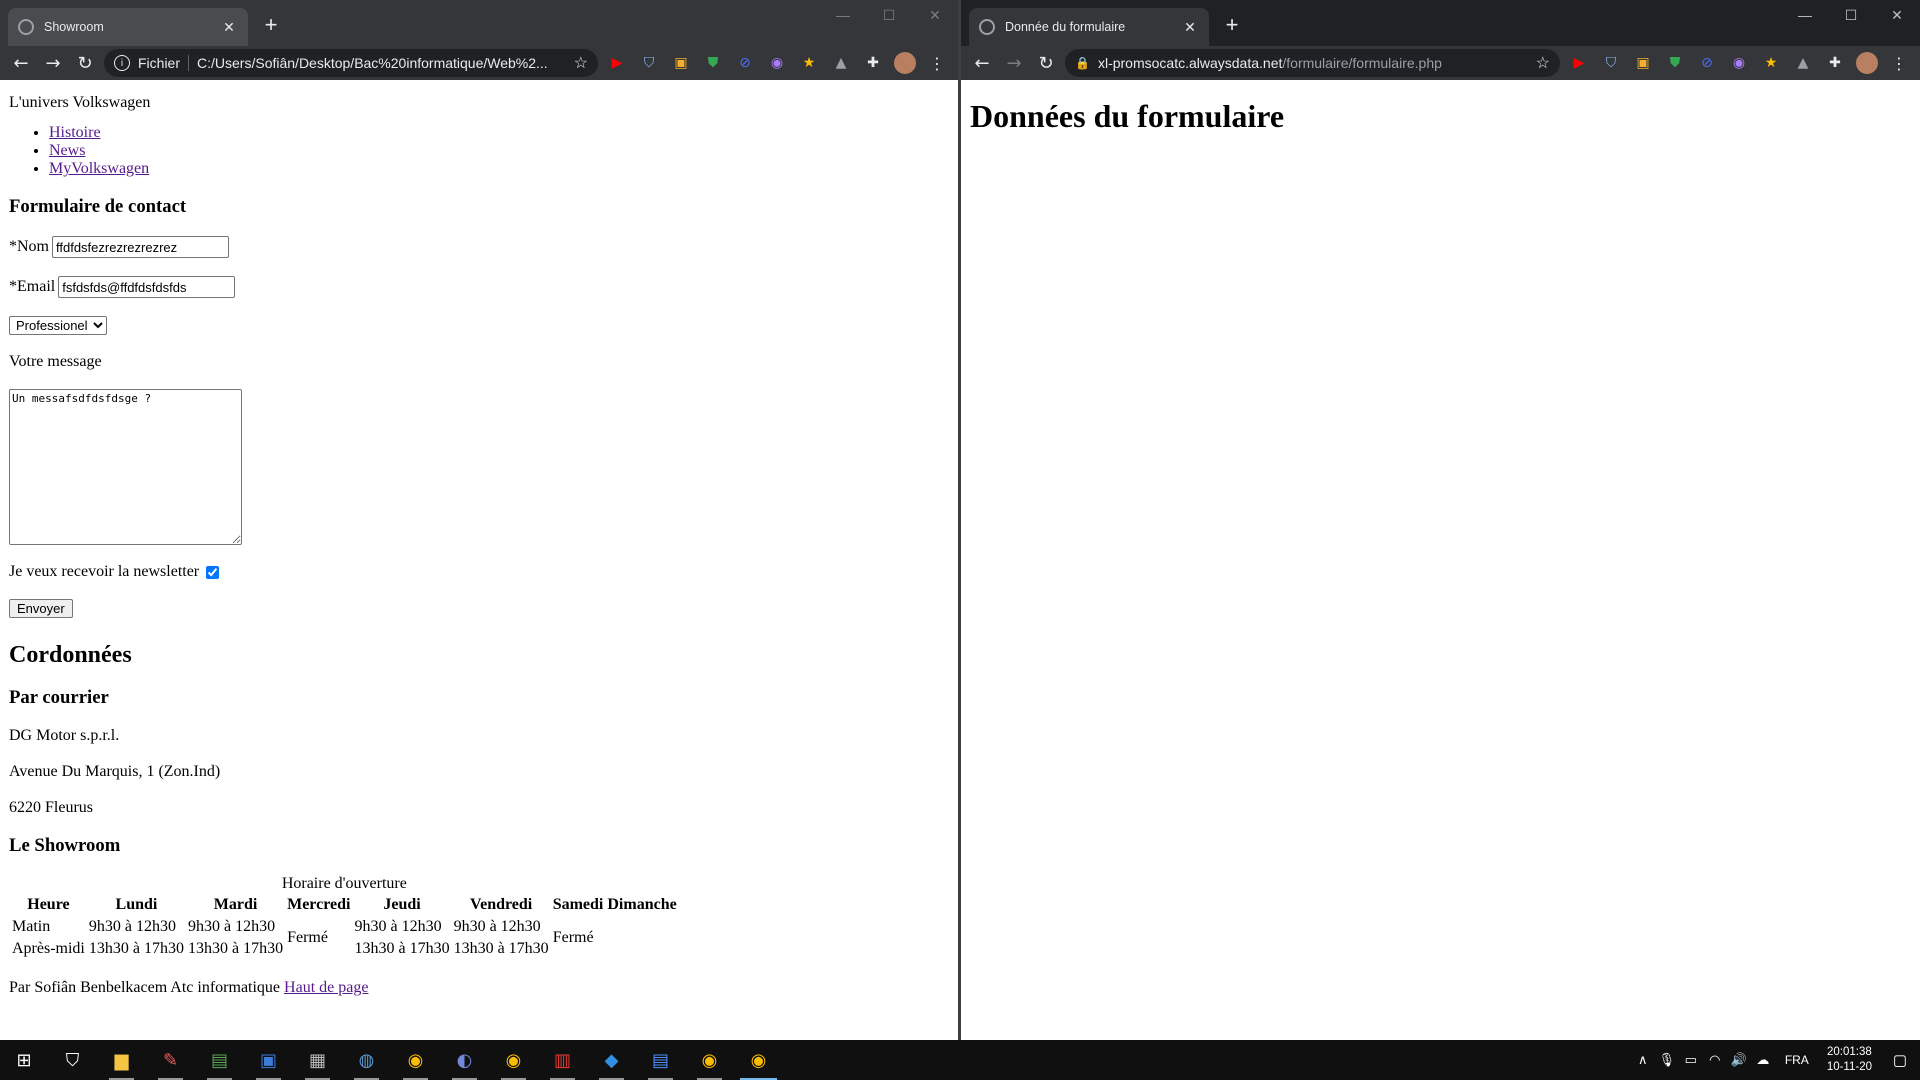 This screenshot has width=1920, height=1080. I want to click on message-textarea: Un messafsdfdsfdsge ?, so click(125, 467).